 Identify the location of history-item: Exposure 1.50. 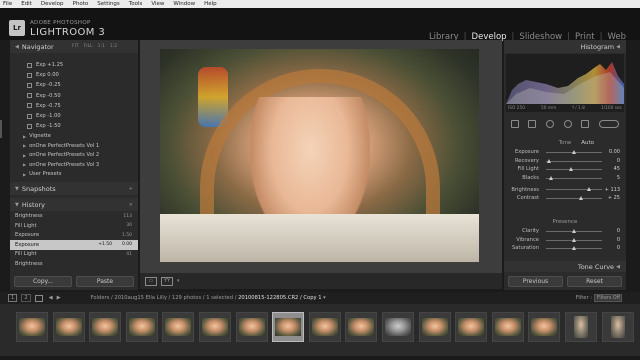
(74, 235).